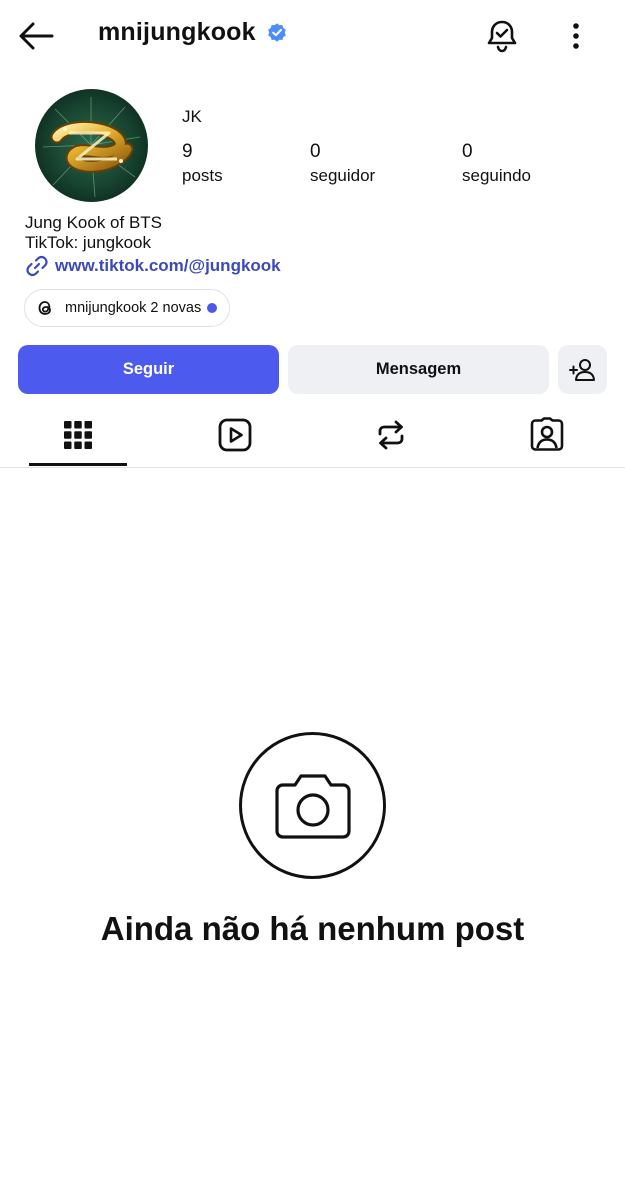  Describe the element at coordinates (88, 242) in the screenshot. I see `bio-line: TikTok: jungkook` at that location.